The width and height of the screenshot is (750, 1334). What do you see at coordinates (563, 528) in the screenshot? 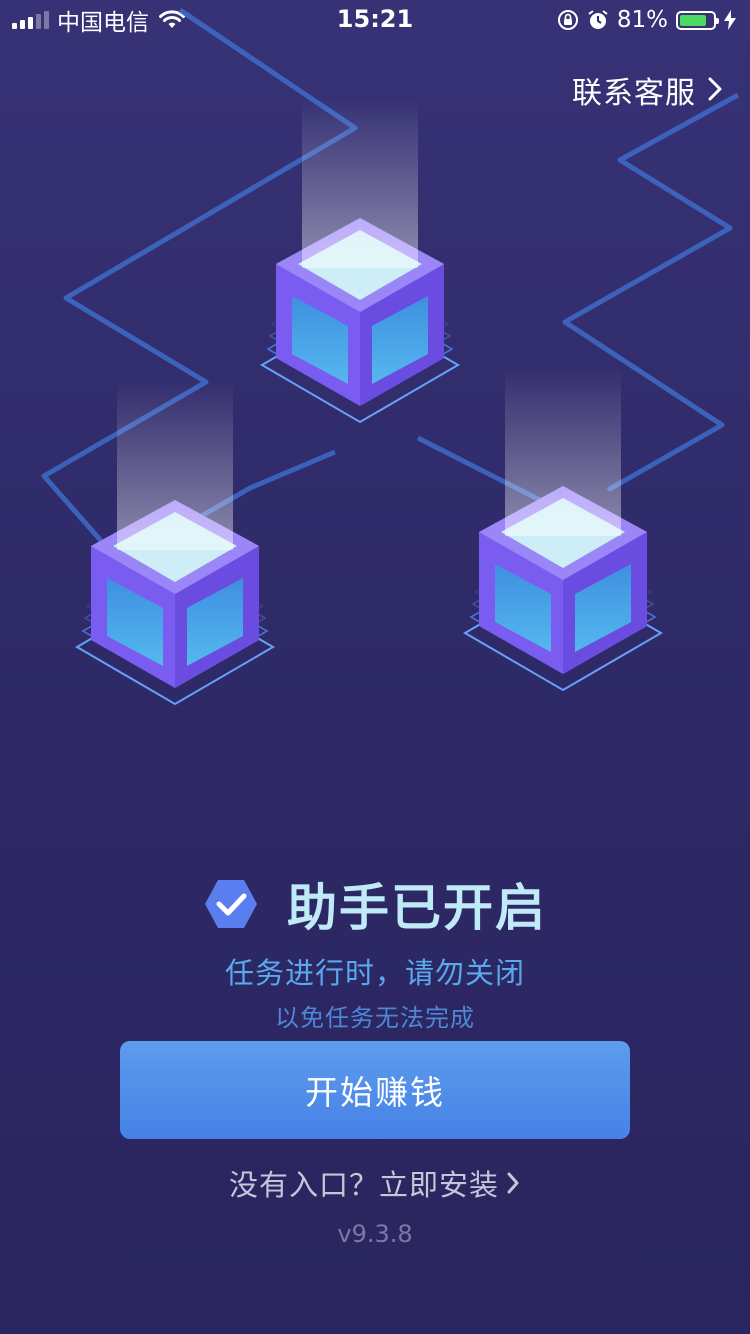
I see `cube-right` at bounding box center [563, 528].